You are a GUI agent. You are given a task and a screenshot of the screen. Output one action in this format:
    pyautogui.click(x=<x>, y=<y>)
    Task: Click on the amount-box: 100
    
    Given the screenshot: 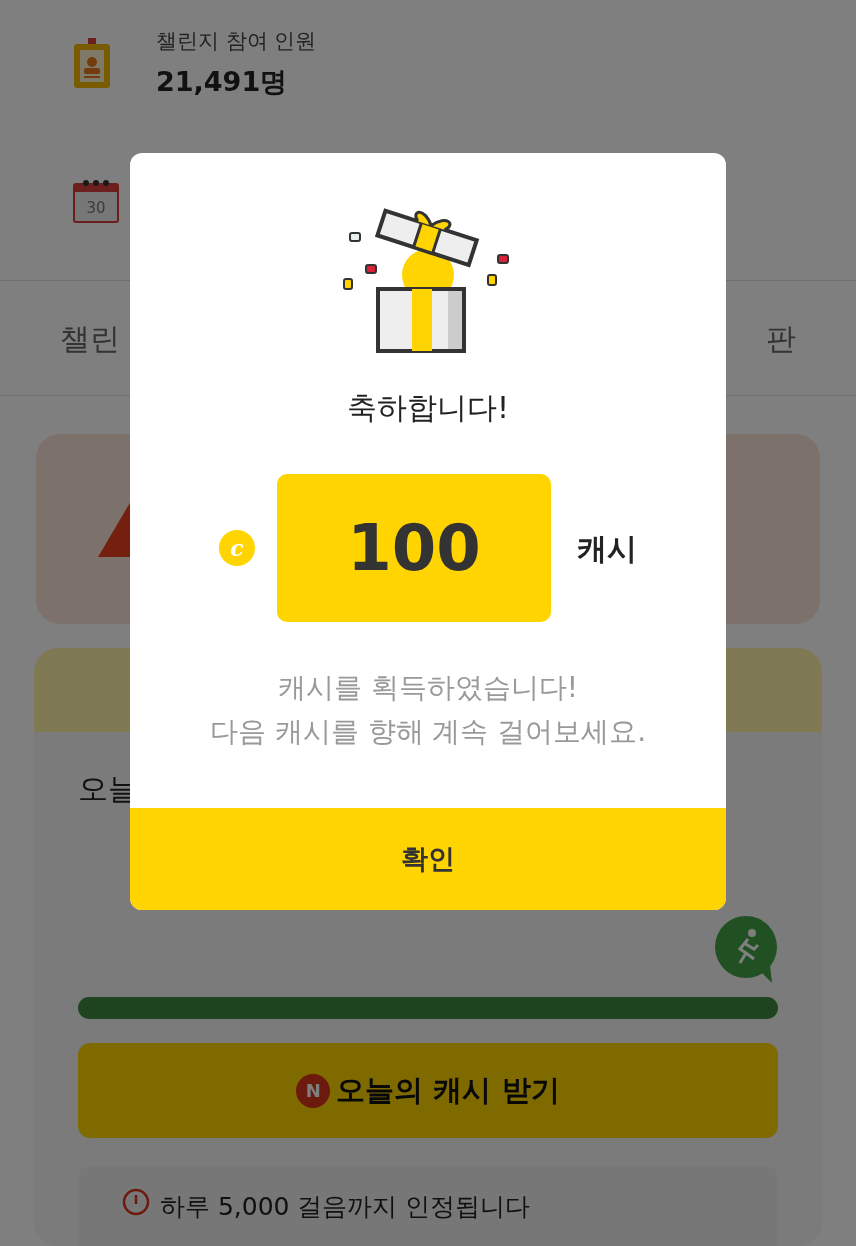 What is the action you would take?
    pyautogui.click(x=414, y=548)
    